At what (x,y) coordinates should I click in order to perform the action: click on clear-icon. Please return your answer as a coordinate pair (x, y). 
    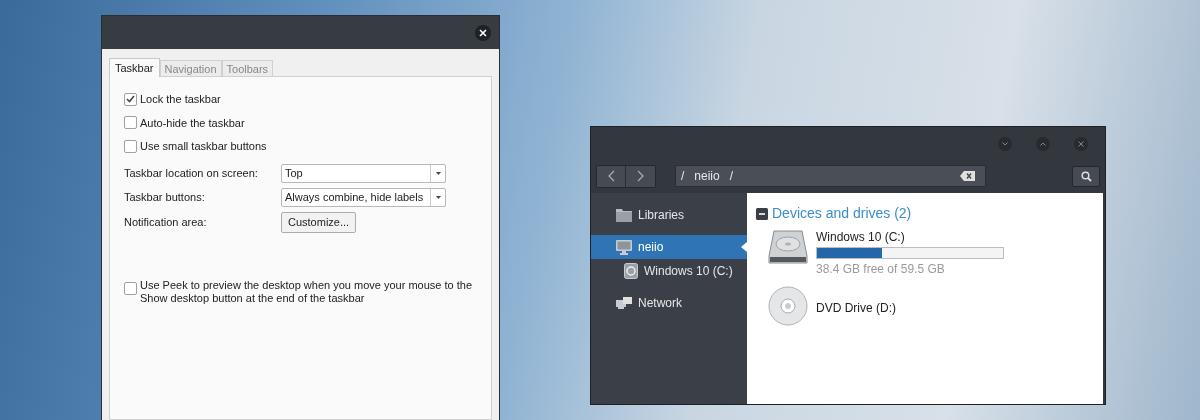
    Looking at the image, I should click on (967, 176).